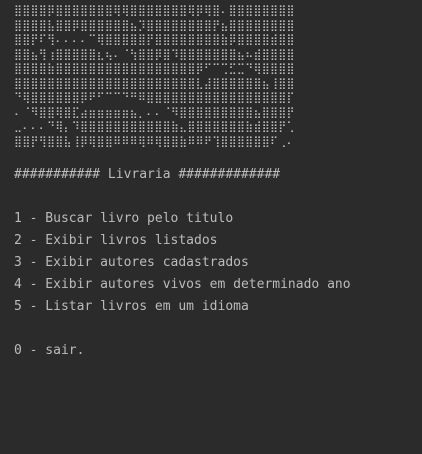 The width and height of the screenshot is (422, 454). What do you see at coordinates (154, 83) in the screenshot?
I see `ascii-art-line: ⣿⣿⣿⣿⣿⣿⣿⣿⣿⣿⣿⣿⣿⣿⣿⣿⣿⣿⣿⣿⣿⣿⣇⣼⣿⣿⣿⣿⣿⣿⣦⢸⣿⣿` at bounding box center [154, 83].